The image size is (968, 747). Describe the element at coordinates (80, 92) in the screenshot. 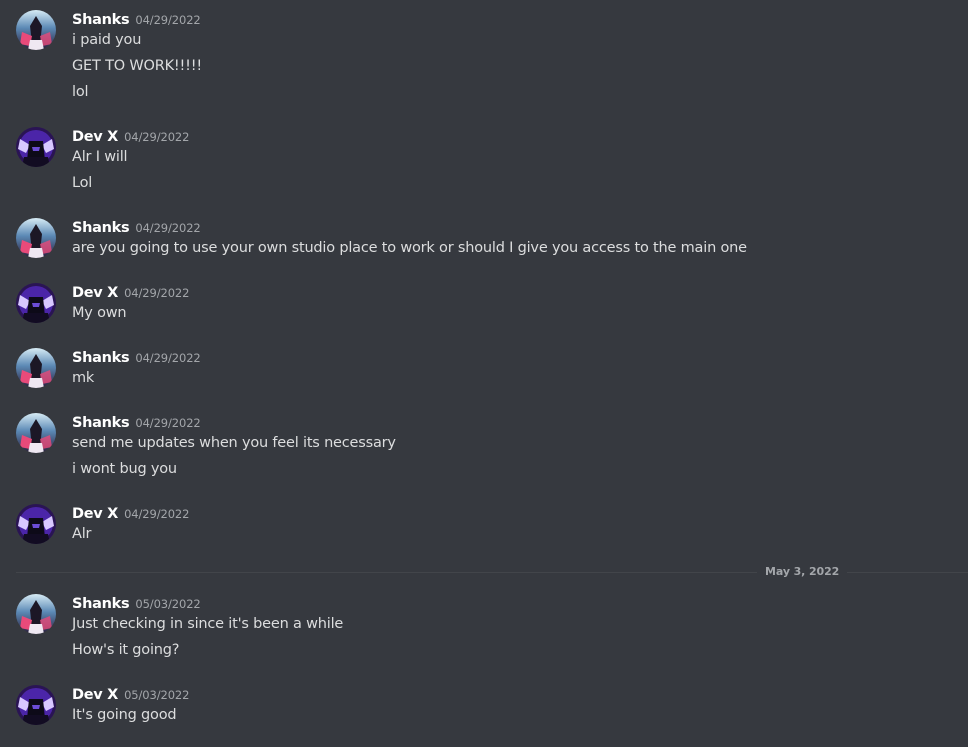

I see `message-text: lol` at that location.